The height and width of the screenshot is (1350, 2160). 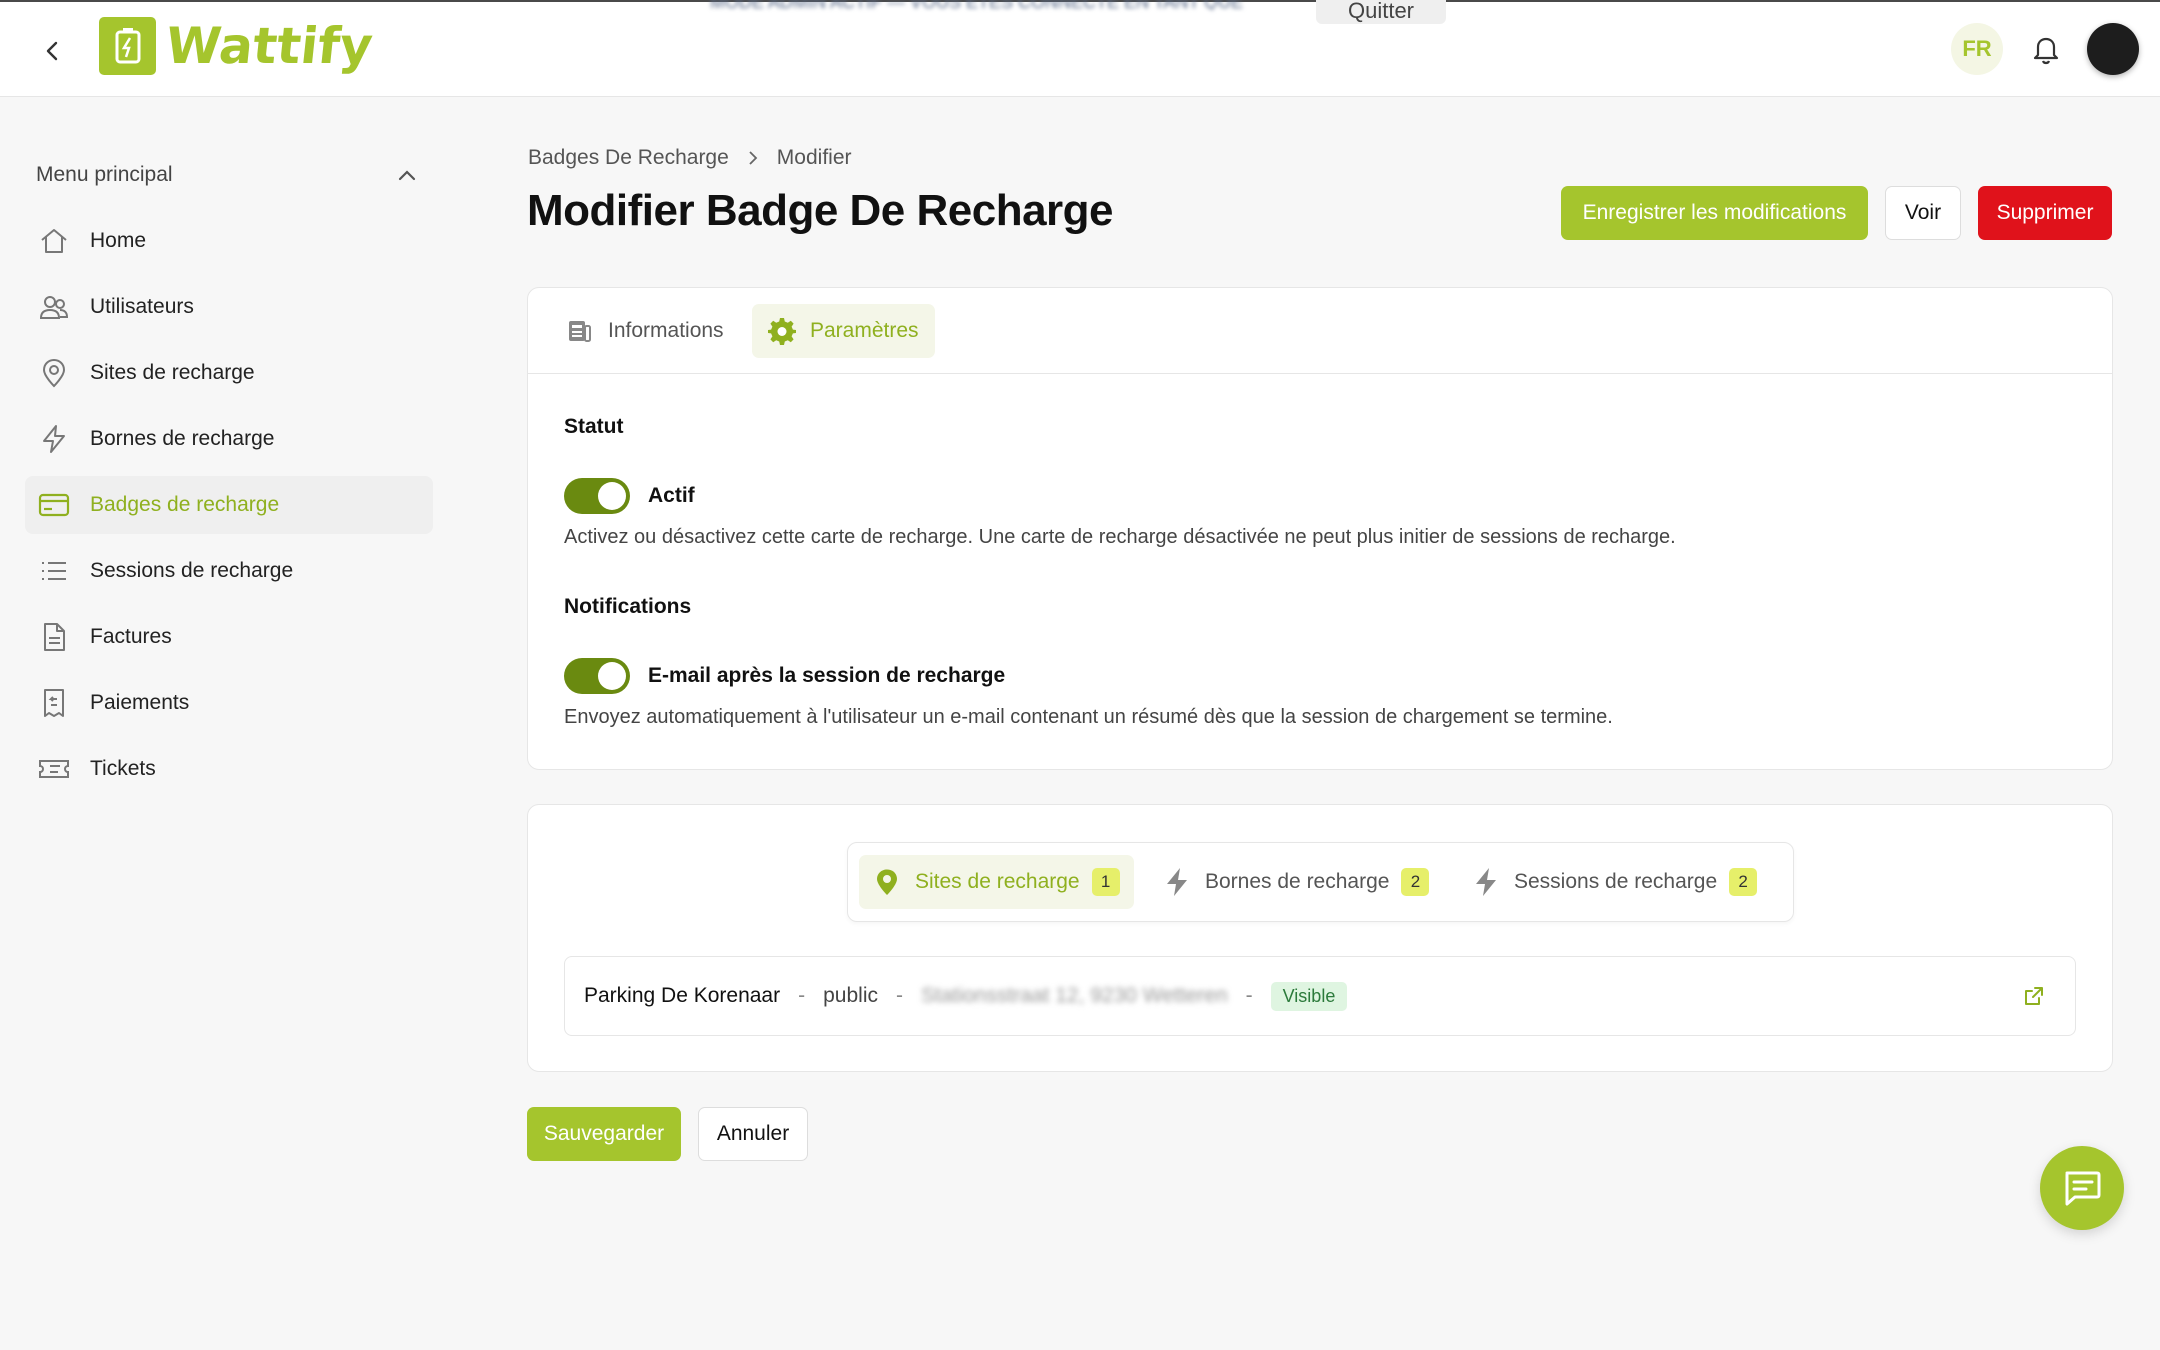 What do you see at coordinates (753, 1134) in the screenshot?
I see `cancel-button: Annuler` at bounding box center [753, 1134].